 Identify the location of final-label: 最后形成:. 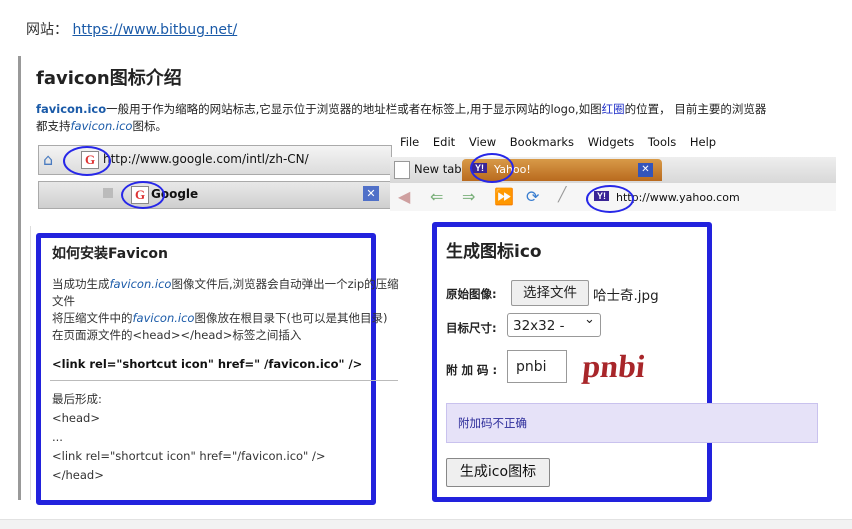
(77, 399).